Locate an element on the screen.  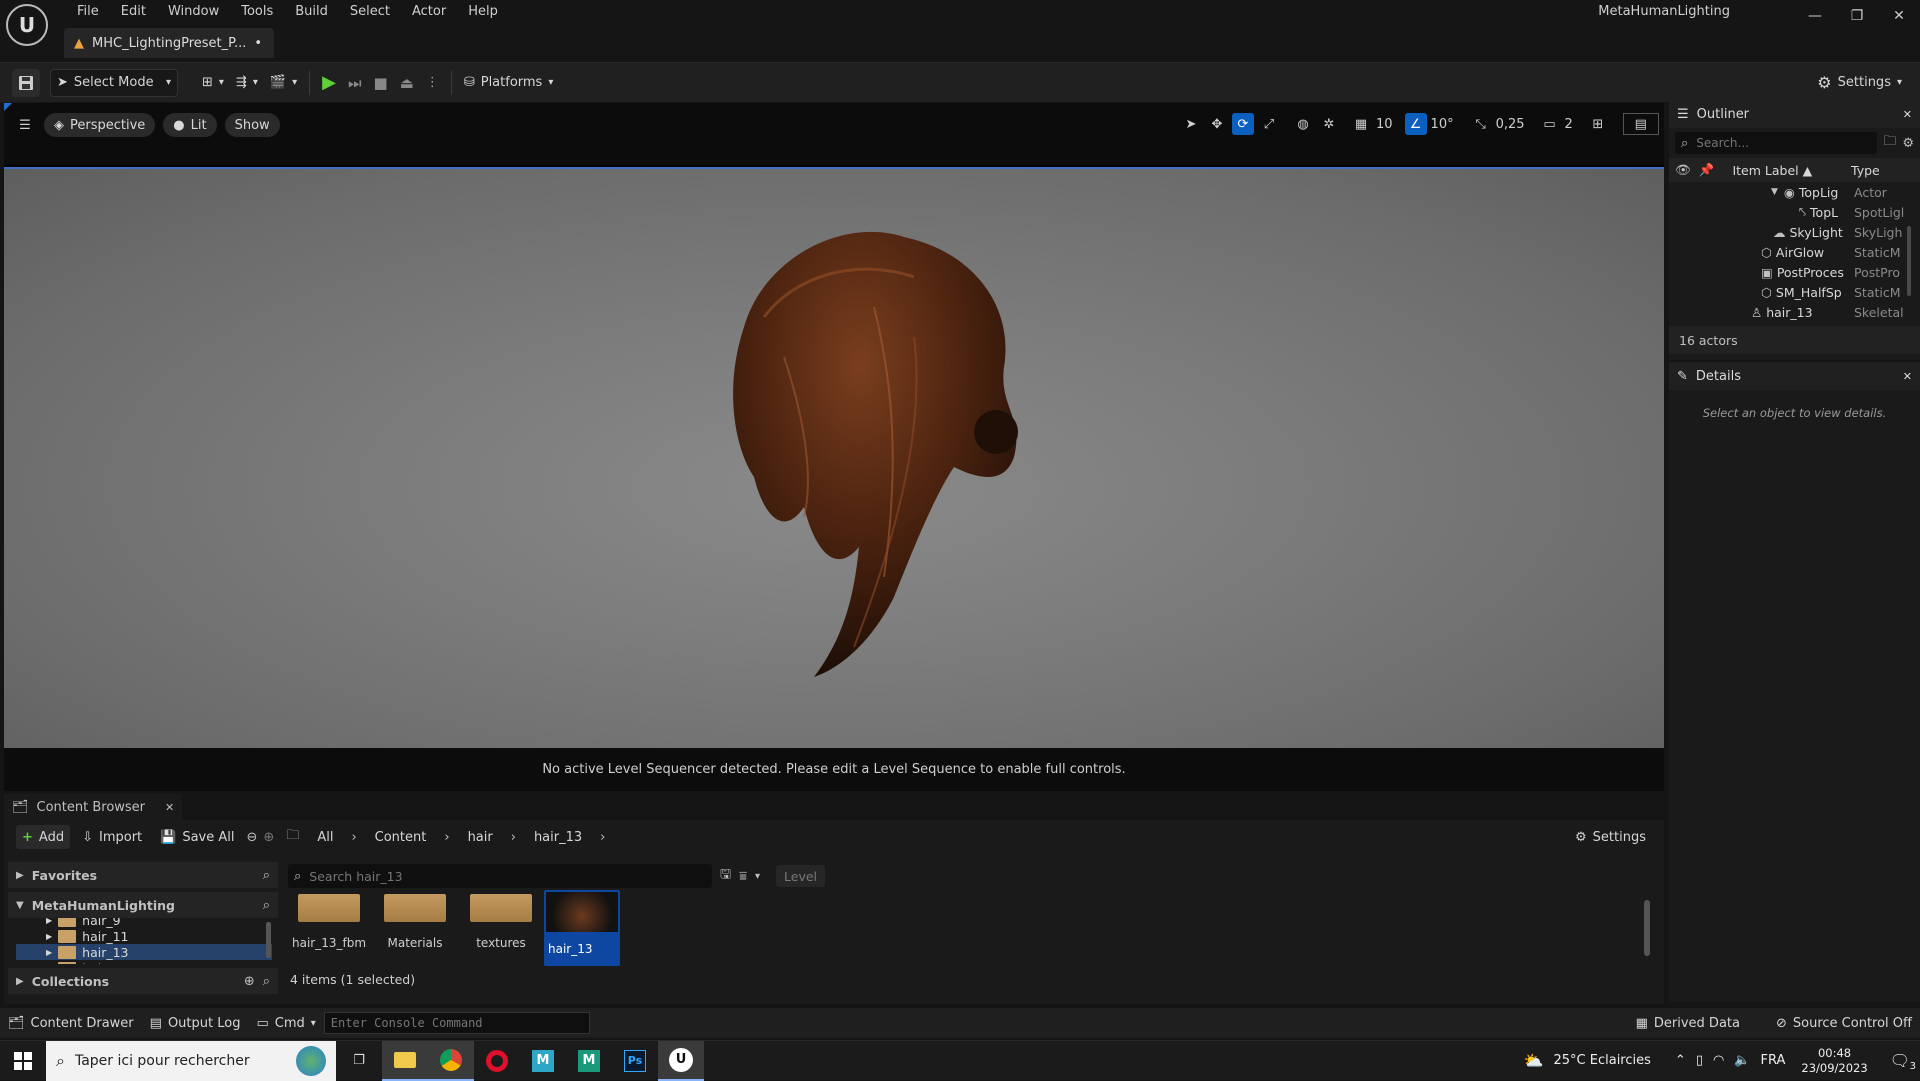
import-button: ⇩ Import is located at coordinates (112, 837).